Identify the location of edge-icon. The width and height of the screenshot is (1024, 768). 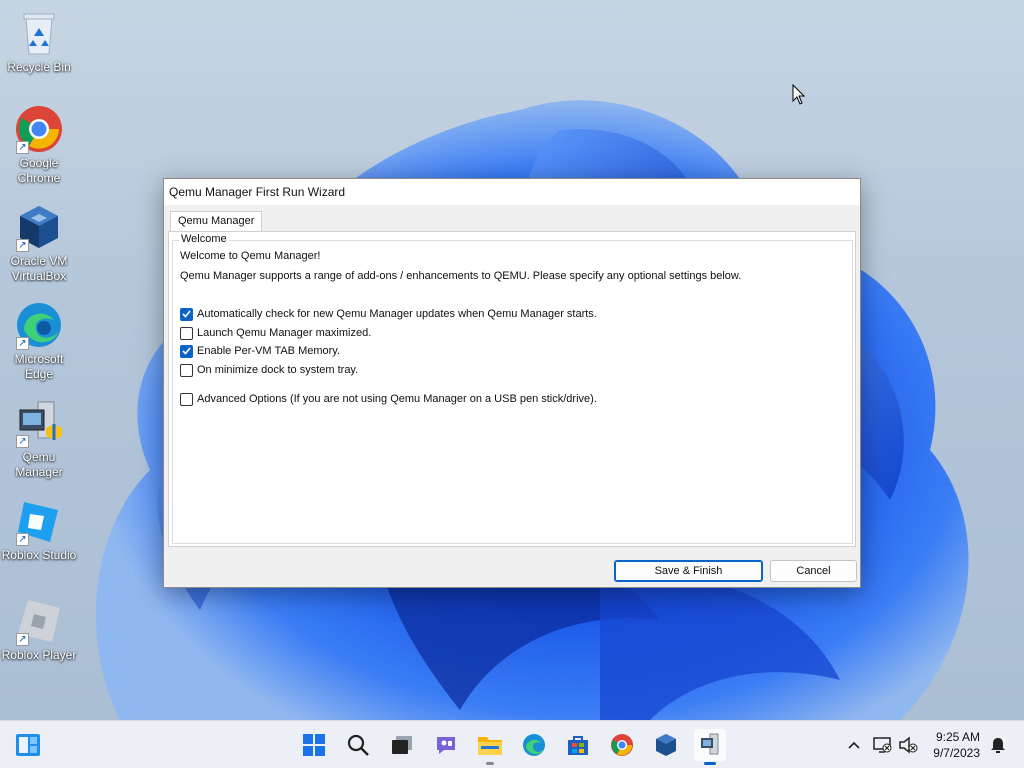
(534, 745).